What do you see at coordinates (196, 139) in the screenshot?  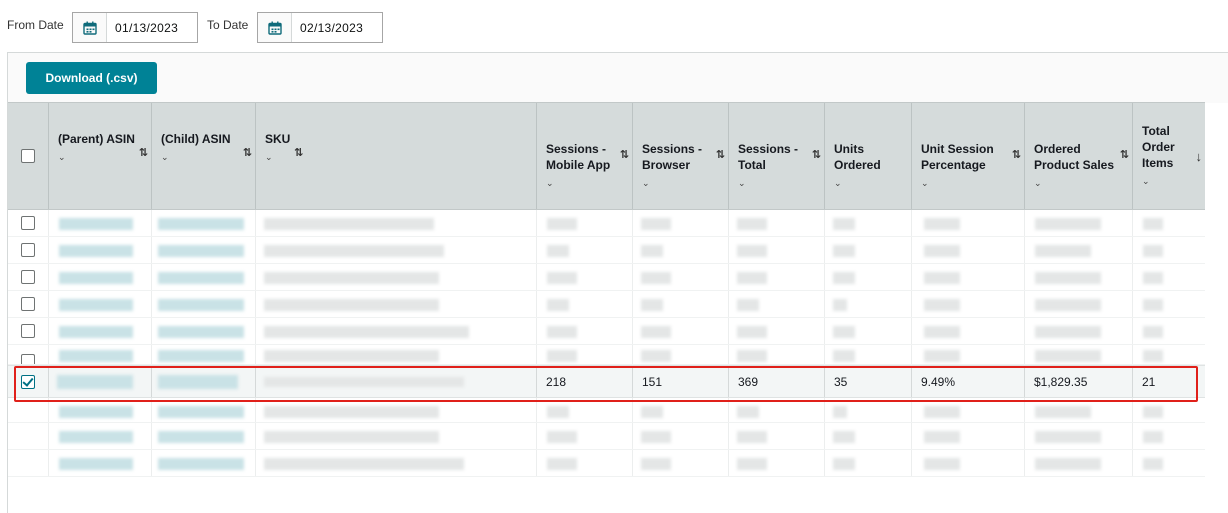 I see `col-label: (Child) ASIN` at bounding box center [196, 139].